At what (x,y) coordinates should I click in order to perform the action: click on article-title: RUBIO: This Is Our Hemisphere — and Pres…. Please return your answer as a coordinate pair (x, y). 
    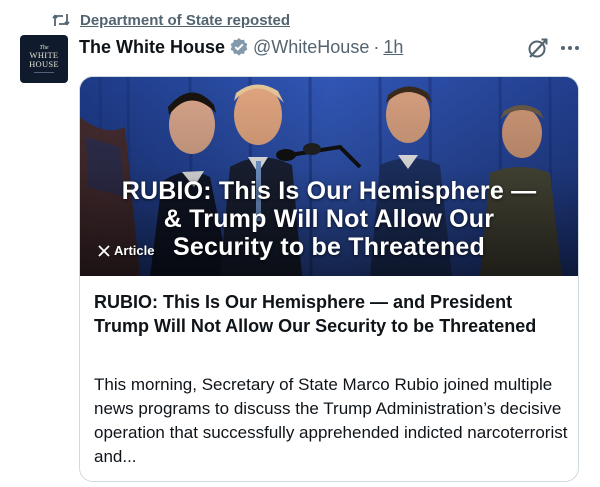
    Looking at the image, I should click on (329, 314).